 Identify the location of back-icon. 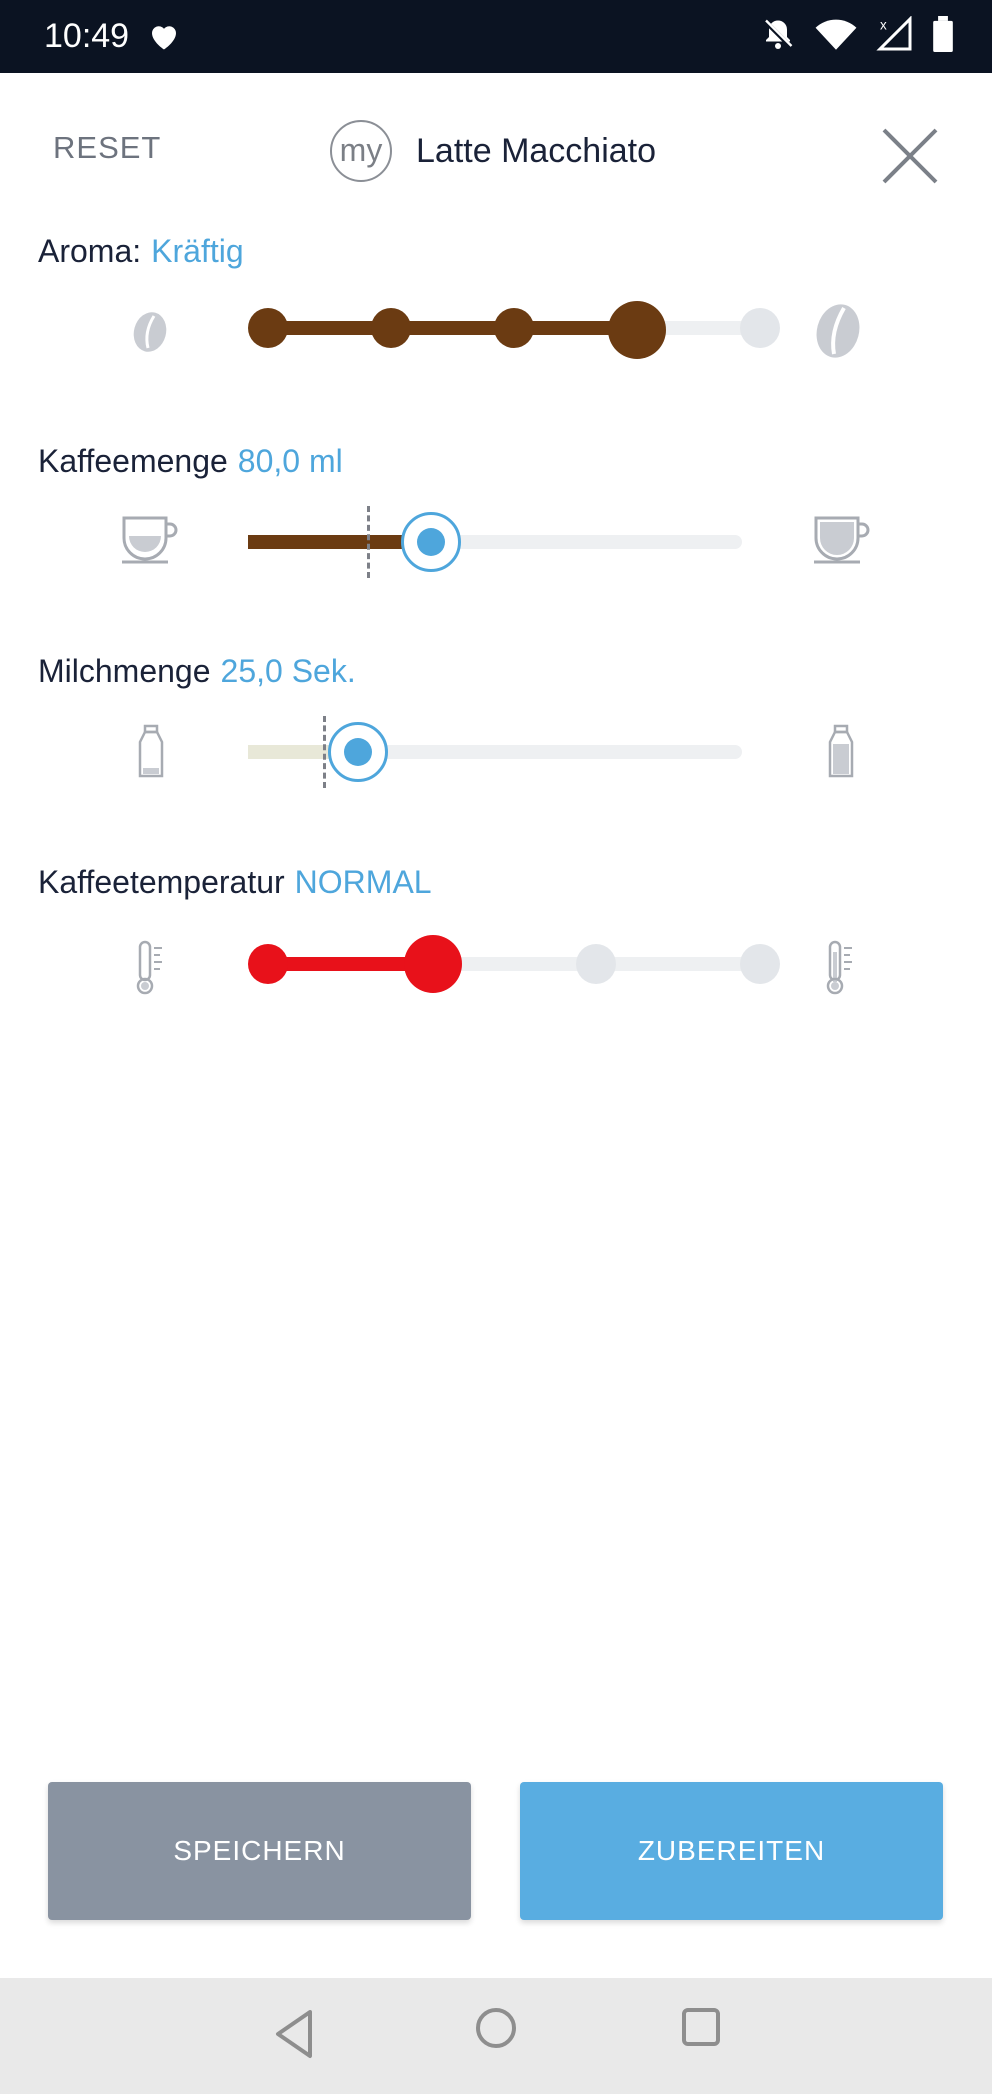
(295, 2034).